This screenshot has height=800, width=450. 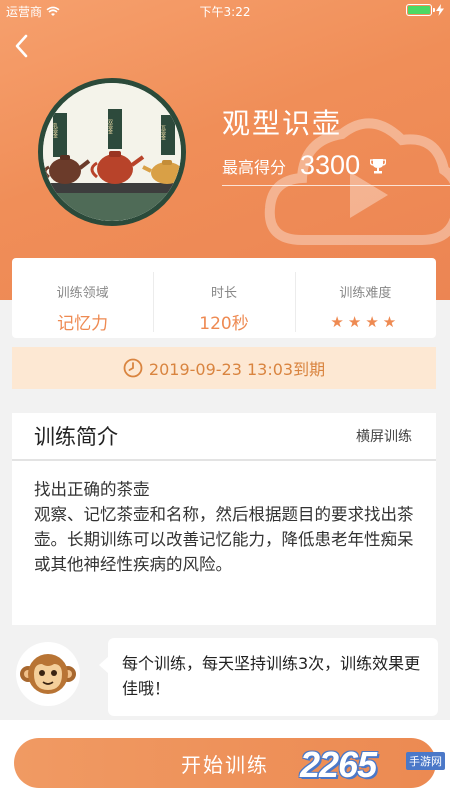 What do you see at coordinates (282, 123) in the screenshot?
I see `game-title: 观型识壶` at bounding box center [282, 123].